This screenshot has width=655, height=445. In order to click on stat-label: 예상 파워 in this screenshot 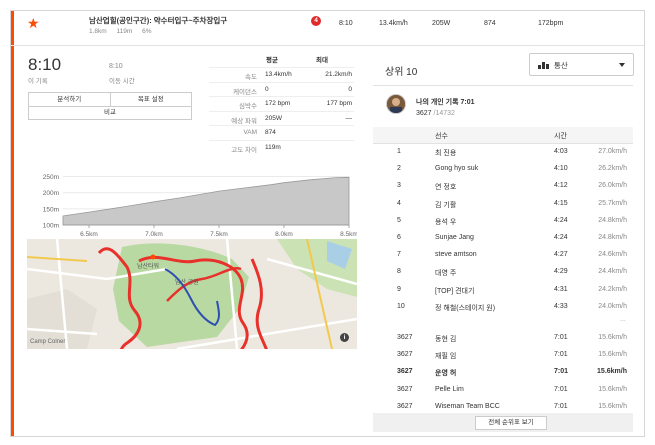, I will do `click(244, 121)`.